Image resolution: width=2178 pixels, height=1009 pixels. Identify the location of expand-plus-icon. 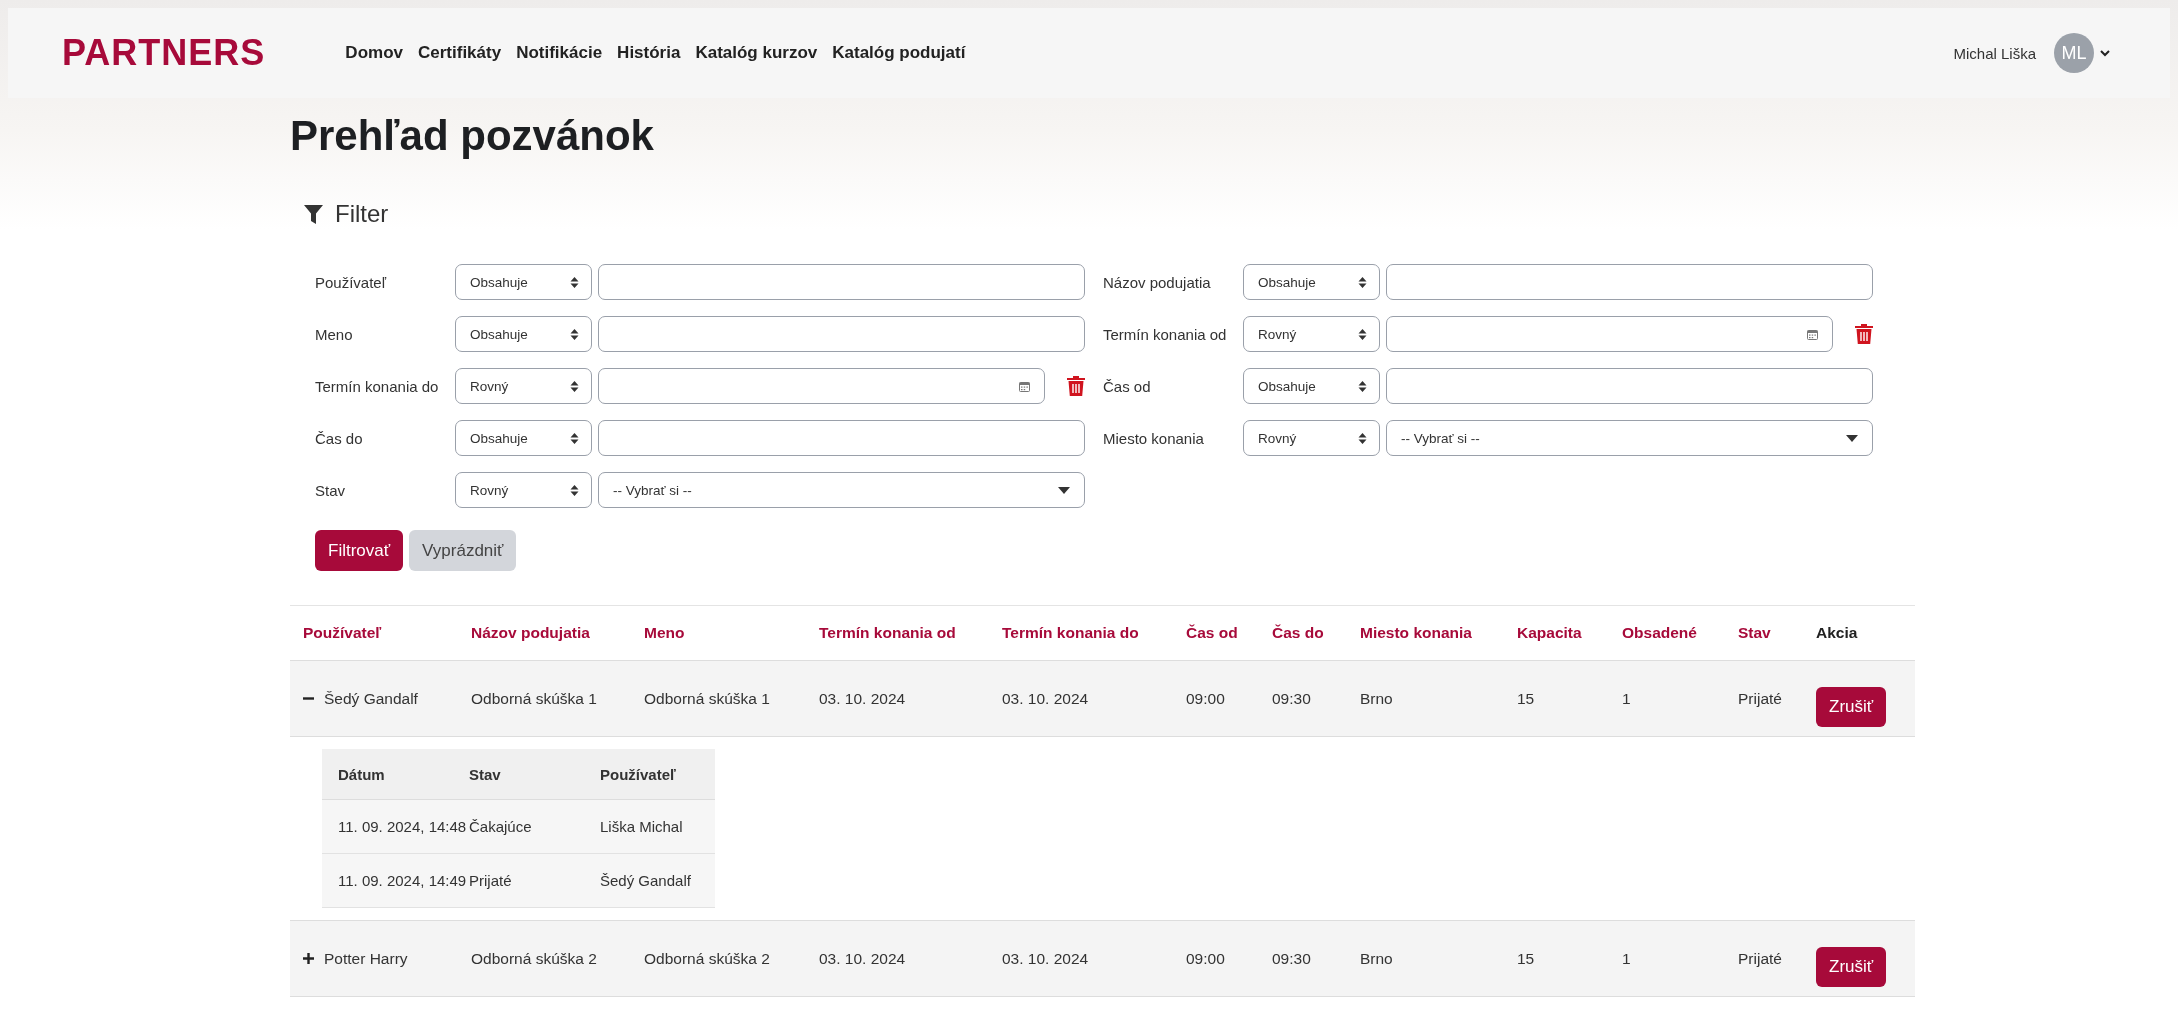
(308, 958).